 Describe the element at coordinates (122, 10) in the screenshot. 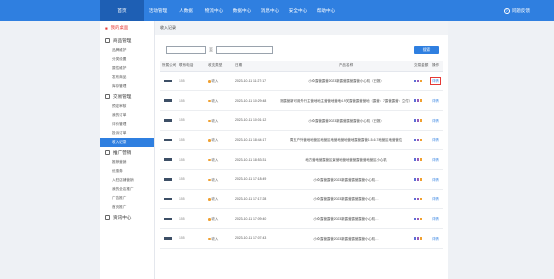

I see `topnav-item: 首页` at that location.